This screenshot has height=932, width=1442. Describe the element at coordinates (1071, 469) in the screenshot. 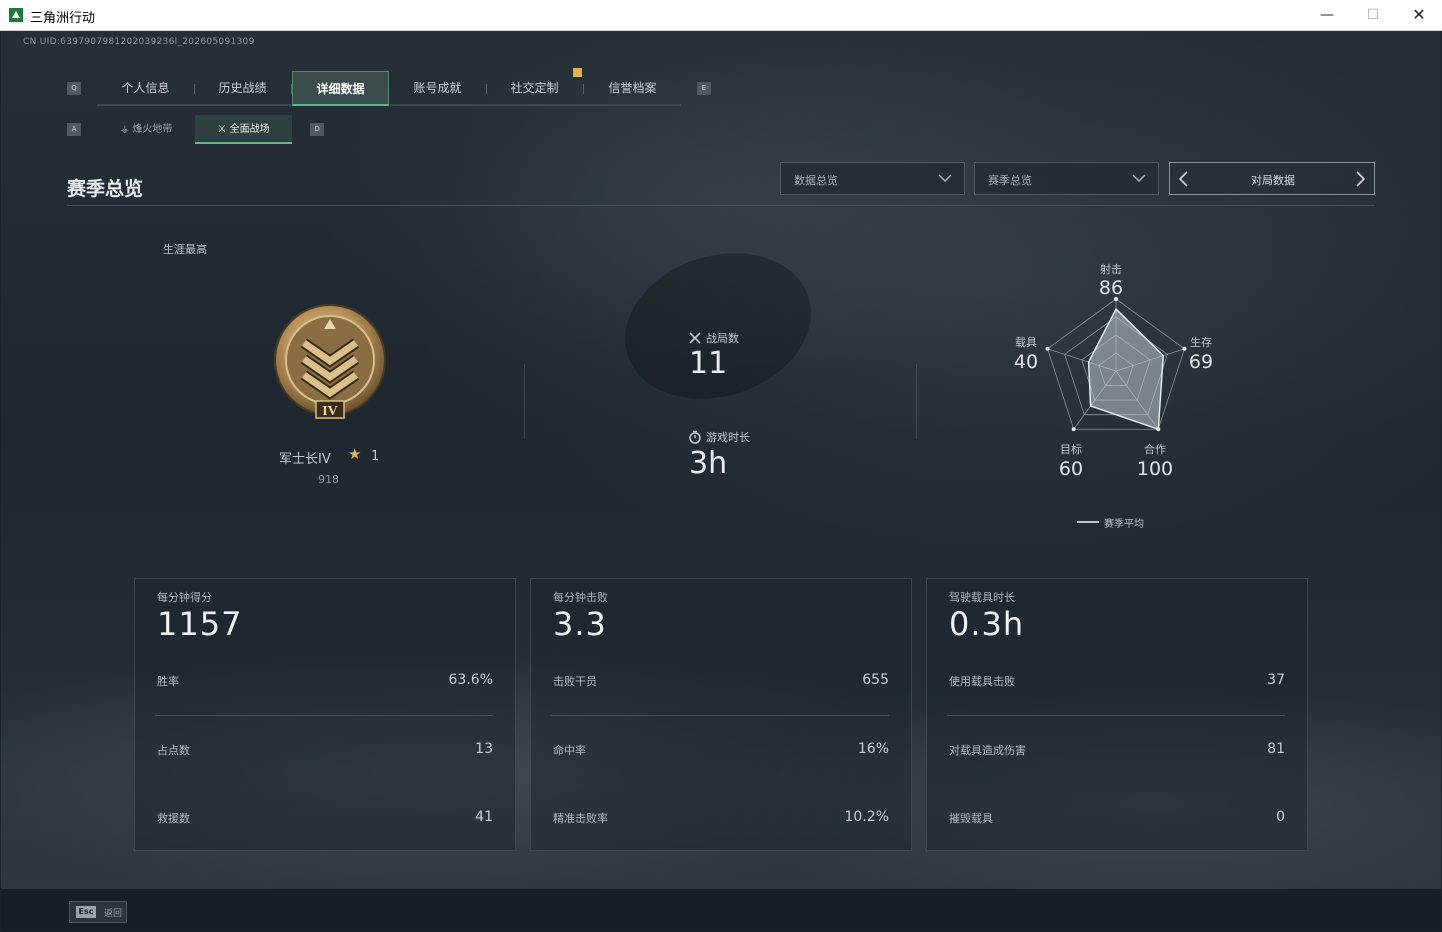

I see `radar-value-objective: 60` at that location.